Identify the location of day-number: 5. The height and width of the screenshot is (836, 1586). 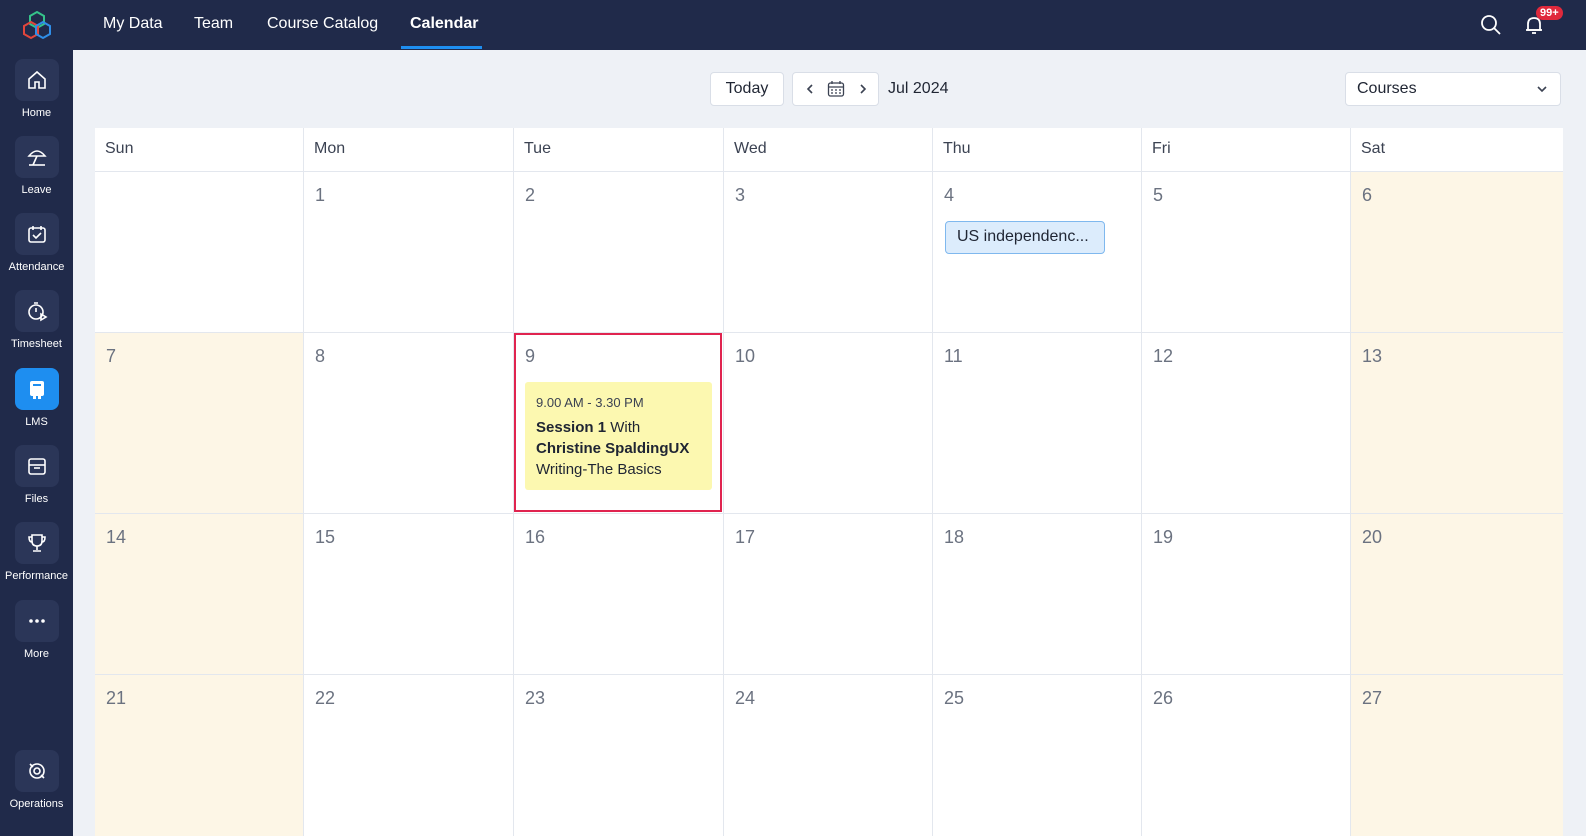
(1158, 195).